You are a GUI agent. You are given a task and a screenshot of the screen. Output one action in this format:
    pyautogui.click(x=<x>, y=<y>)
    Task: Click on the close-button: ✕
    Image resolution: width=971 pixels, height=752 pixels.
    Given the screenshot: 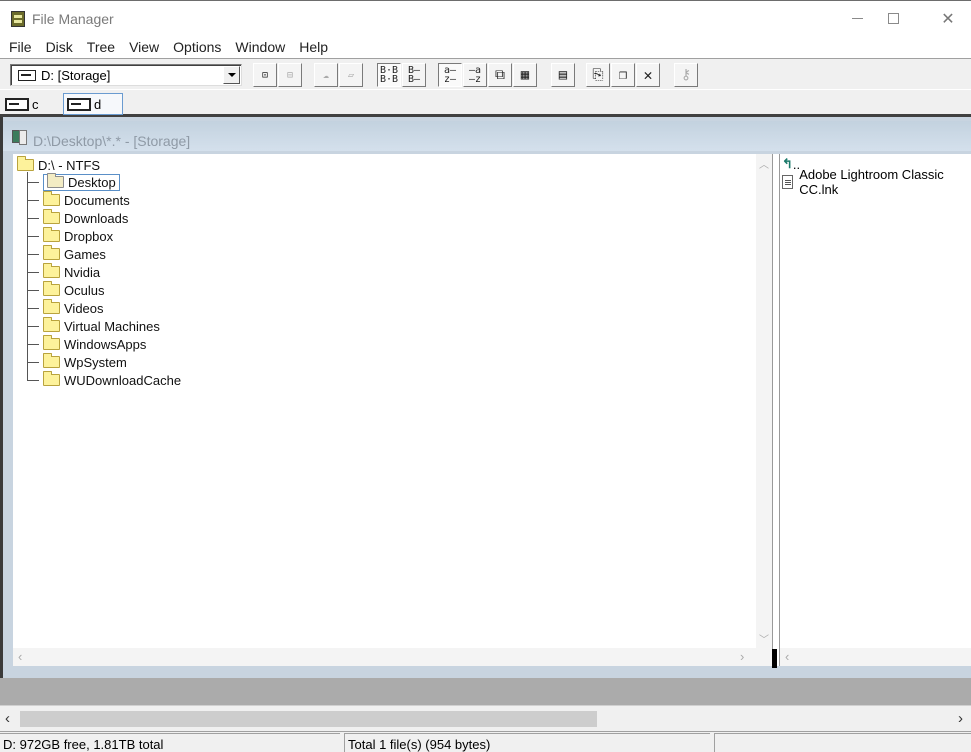 What is the action you would take?
    pyautogui.click(x=948, y=18)
    